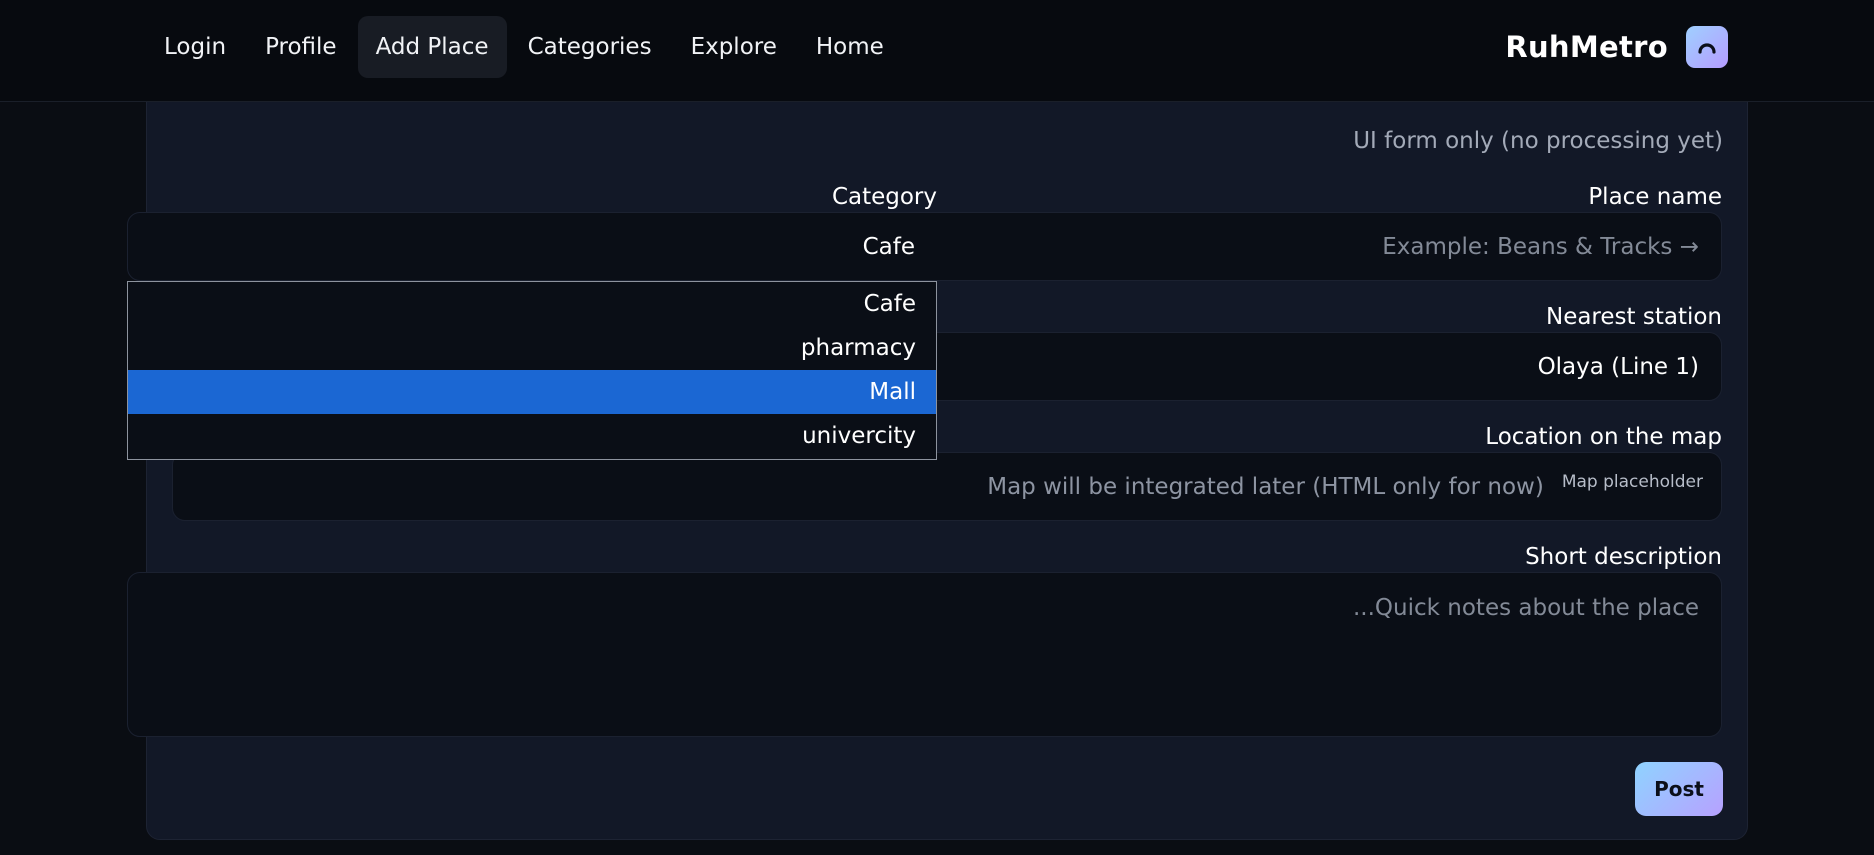 This screenshot has height=855, width=1874. Describe the element at coordinates (532, 304) in the screenshot. I see `category-option-cafe: Cafe` at that location.